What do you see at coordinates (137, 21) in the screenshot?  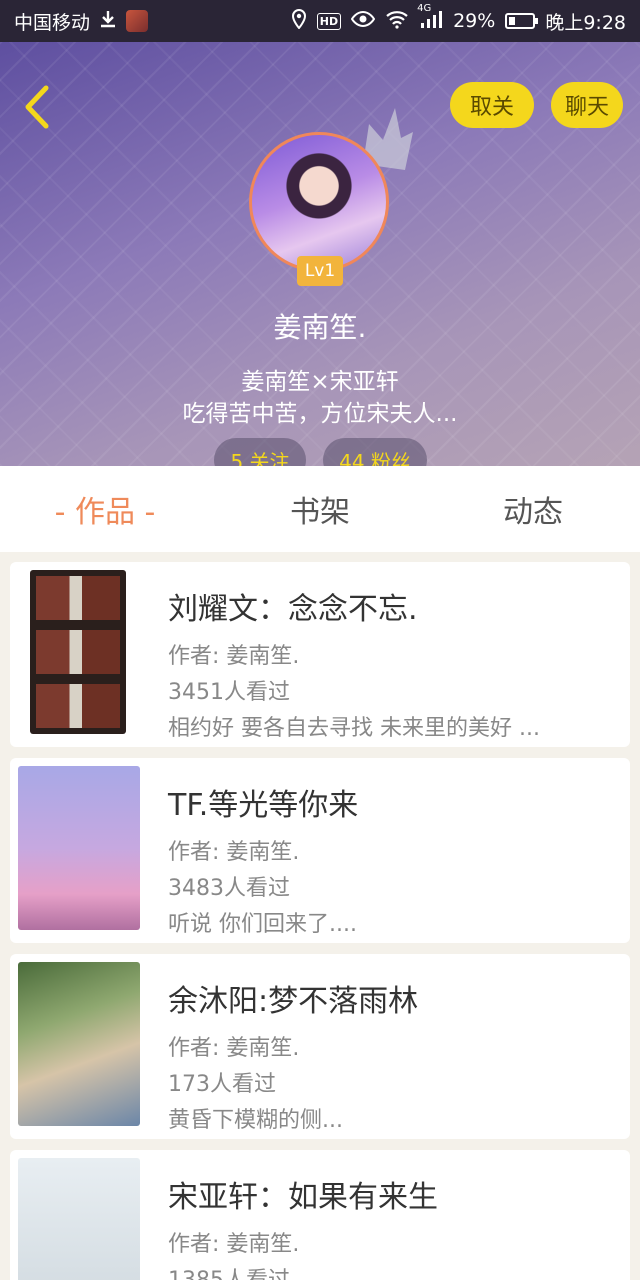 I see `app-notification-icon` at bounding box center [137, 21].